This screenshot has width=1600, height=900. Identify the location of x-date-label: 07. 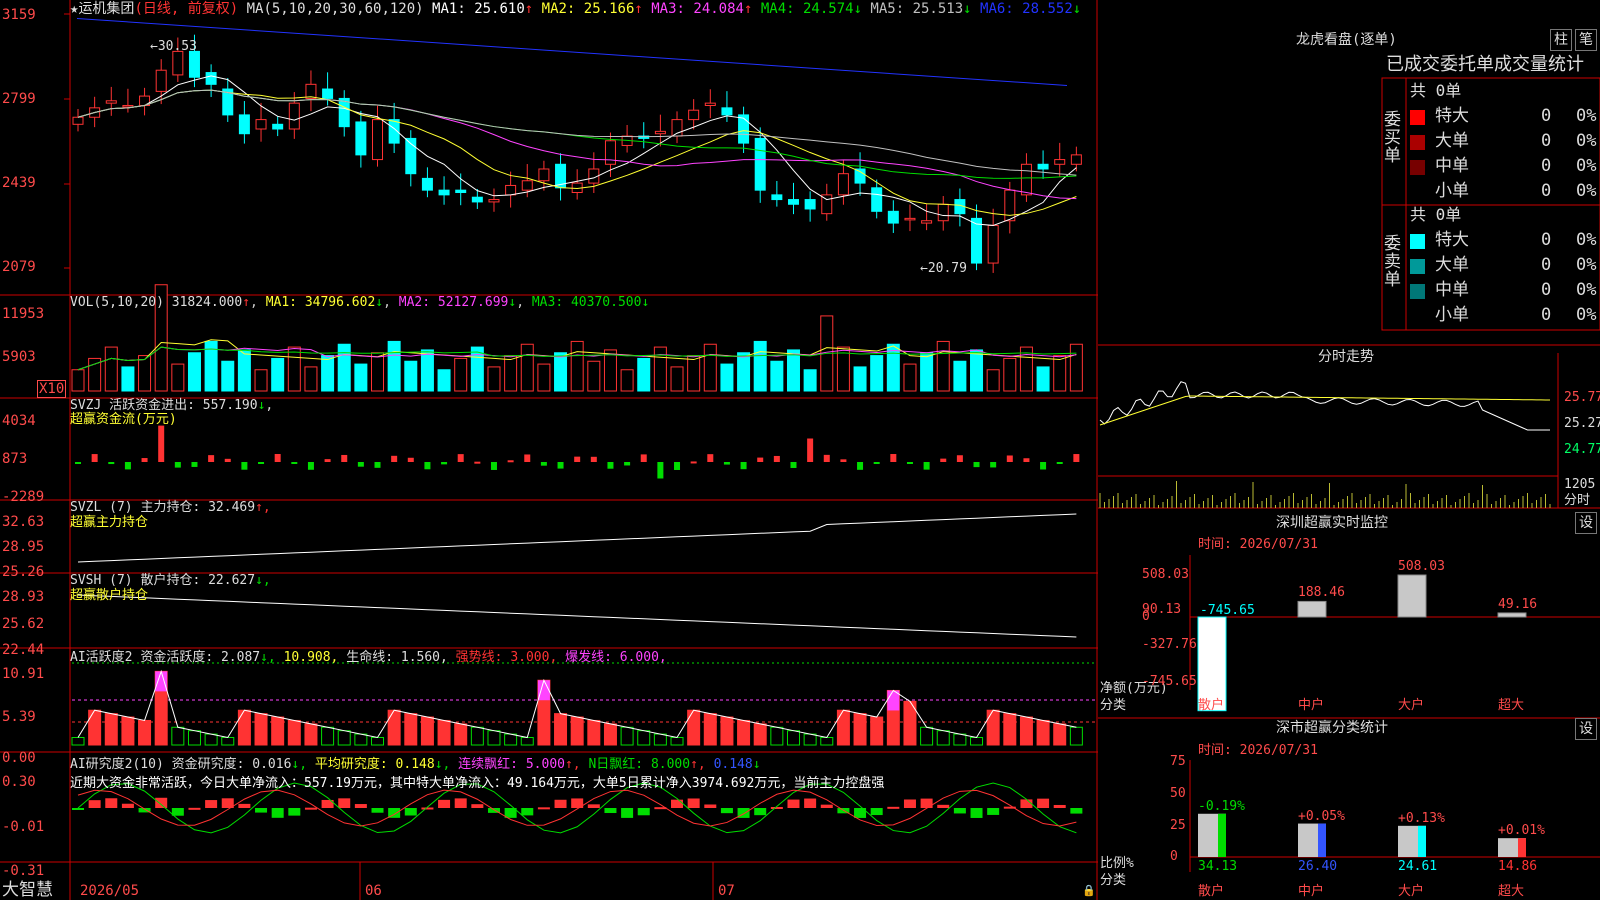
(726, 891).